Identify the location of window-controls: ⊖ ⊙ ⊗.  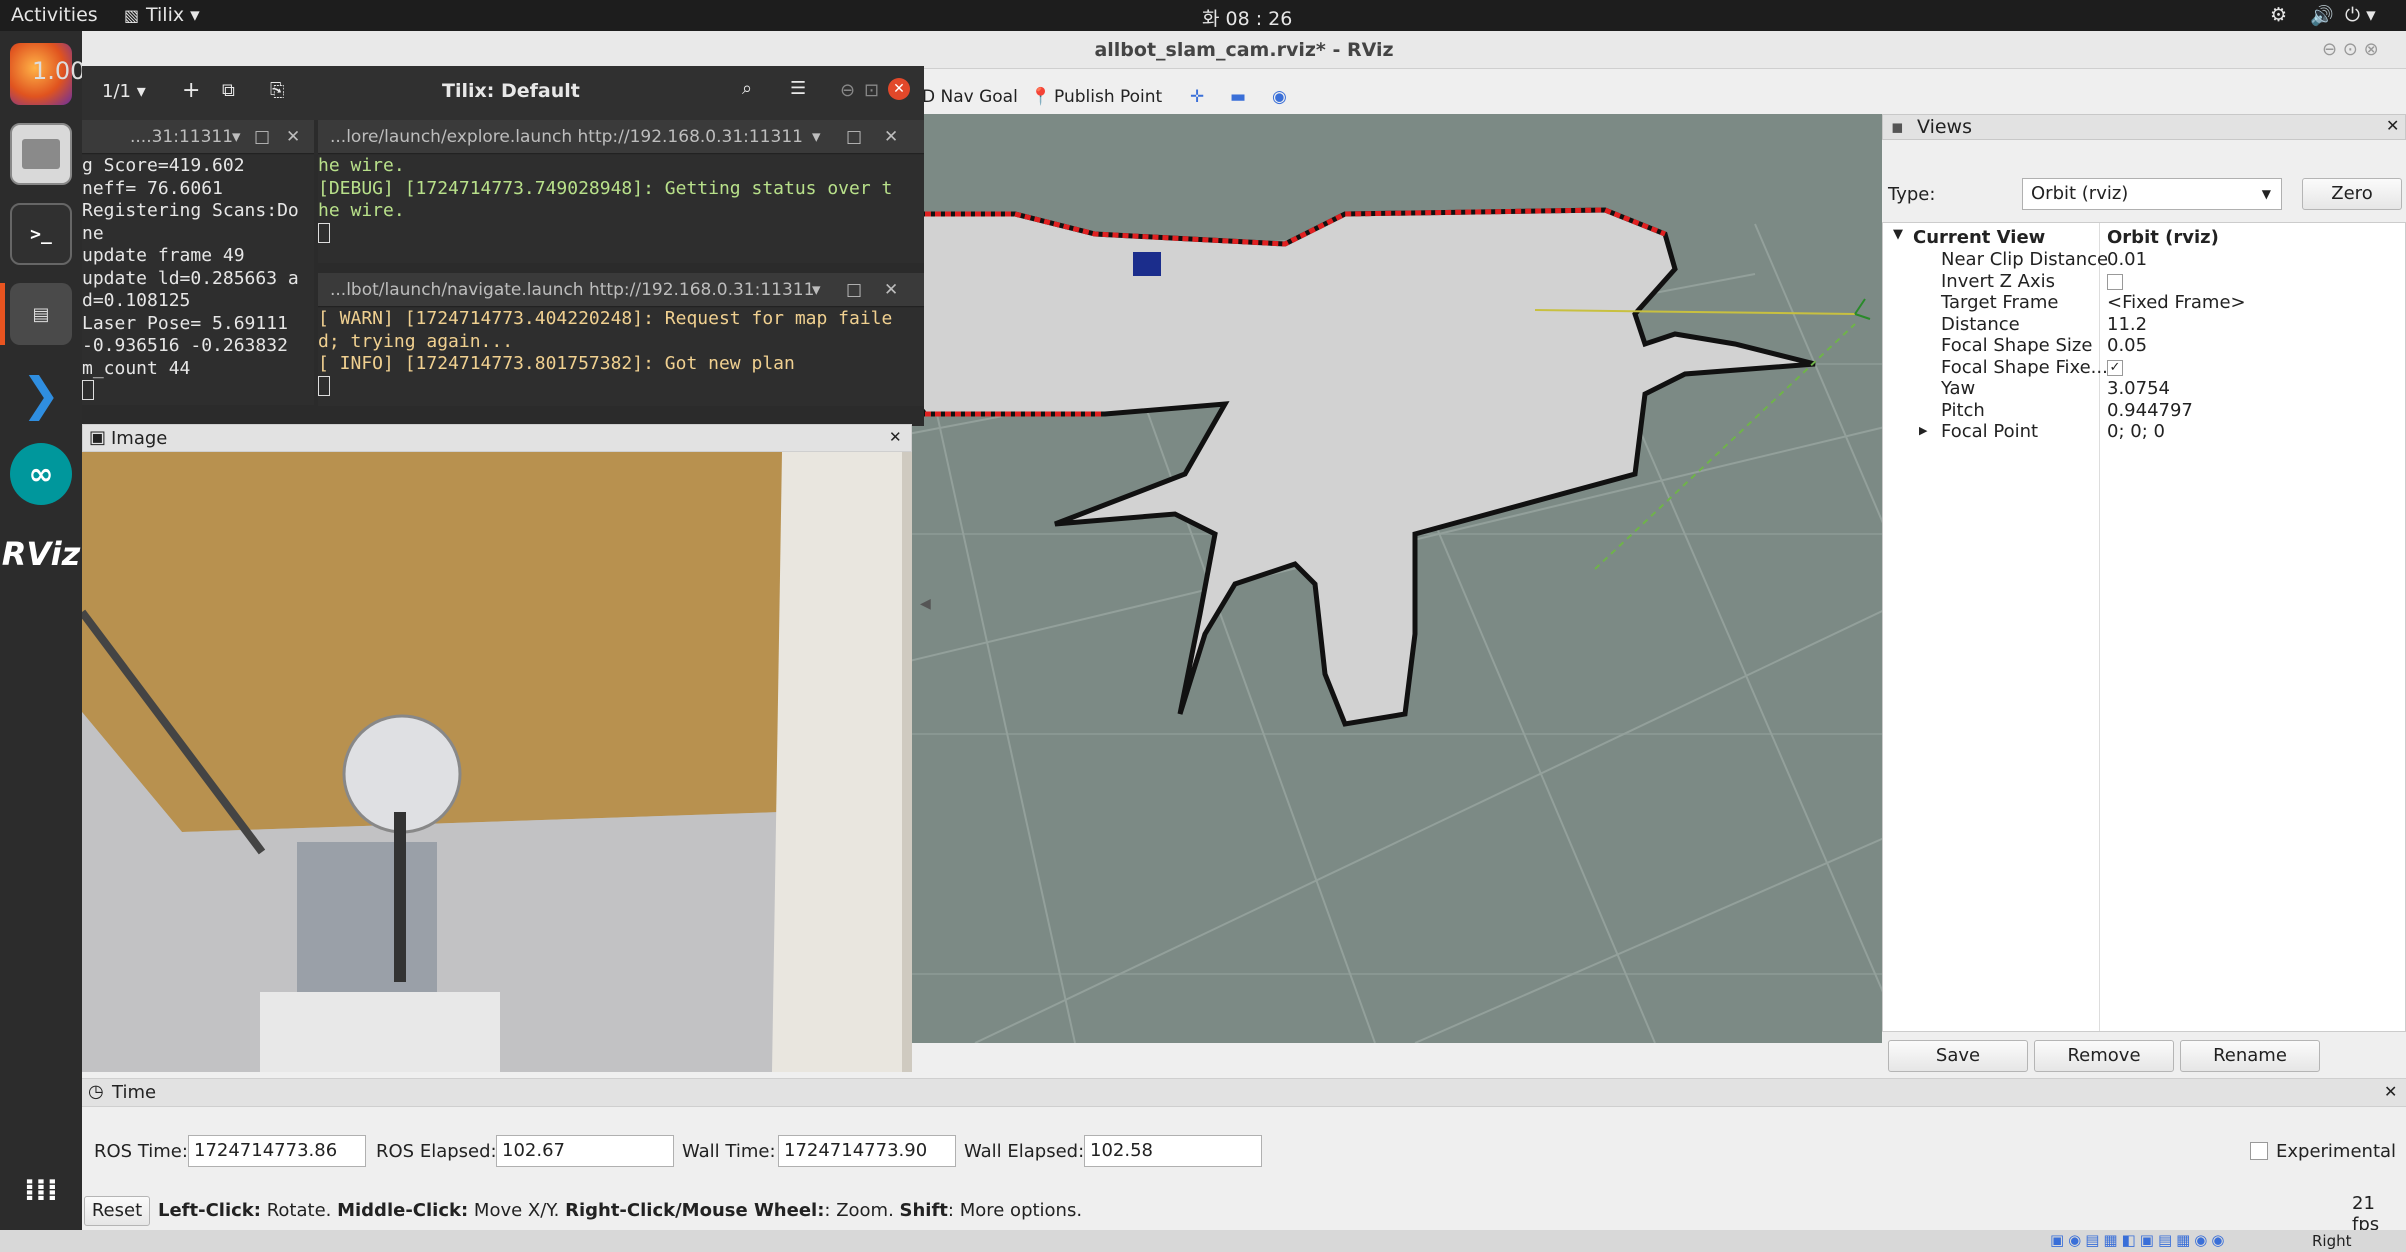
(2350, 49).